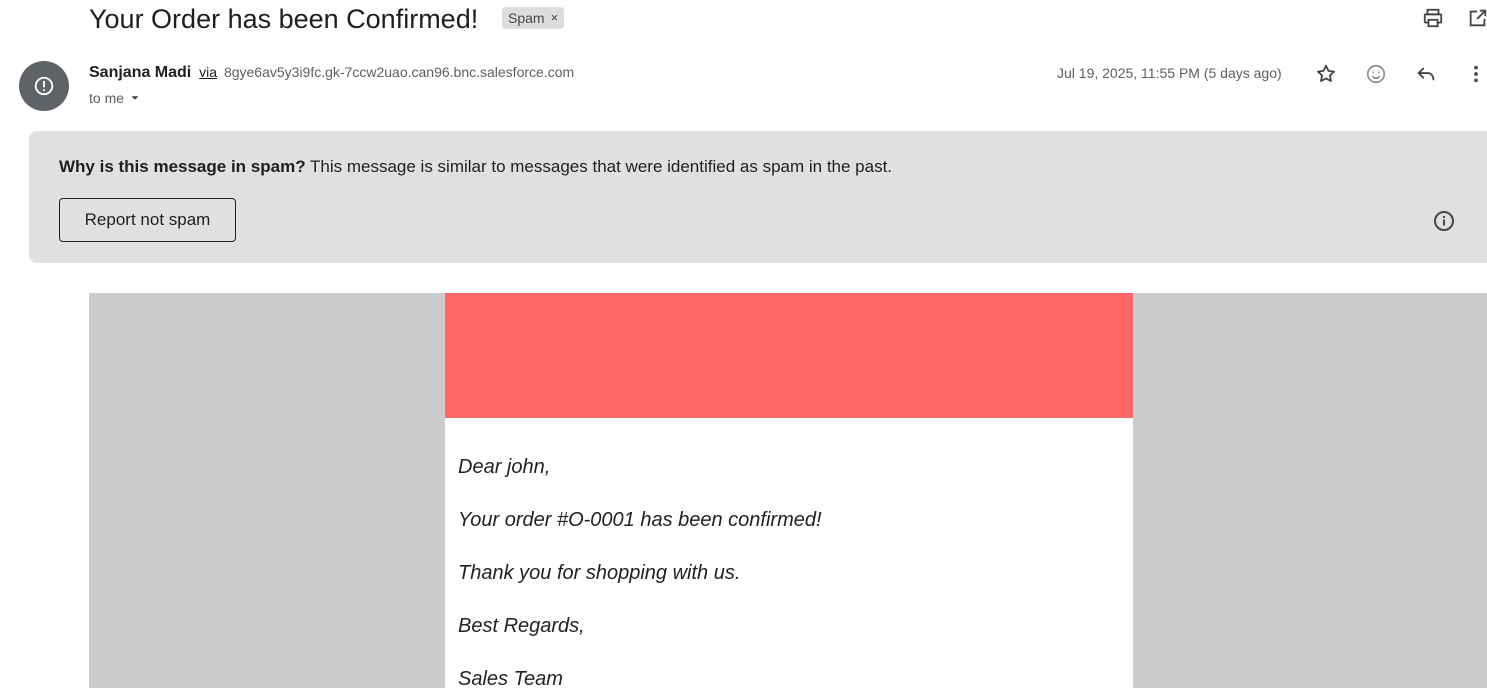  I want to click on email-header-banner, so click(789, 355).